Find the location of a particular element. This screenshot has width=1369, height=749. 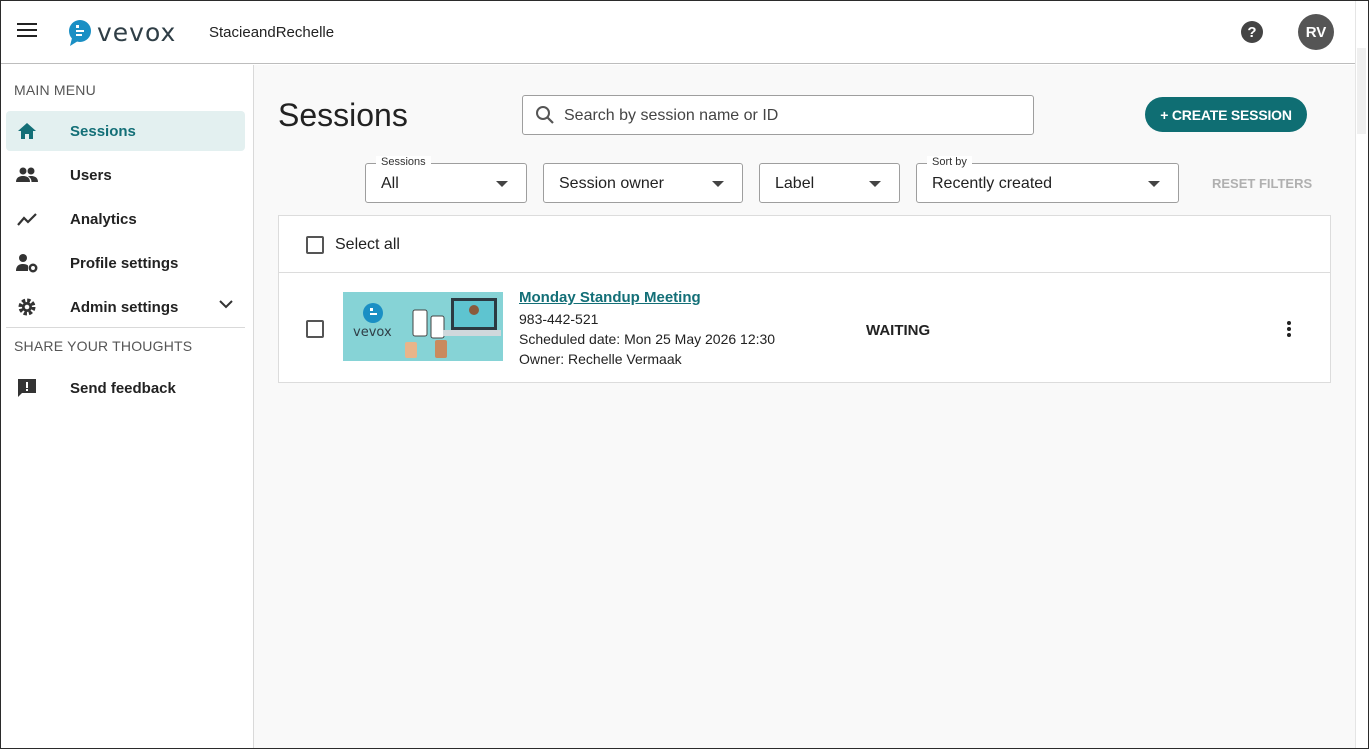

sidebar-item-admin-settings: Admin settings is located at coordinates (125, 307).